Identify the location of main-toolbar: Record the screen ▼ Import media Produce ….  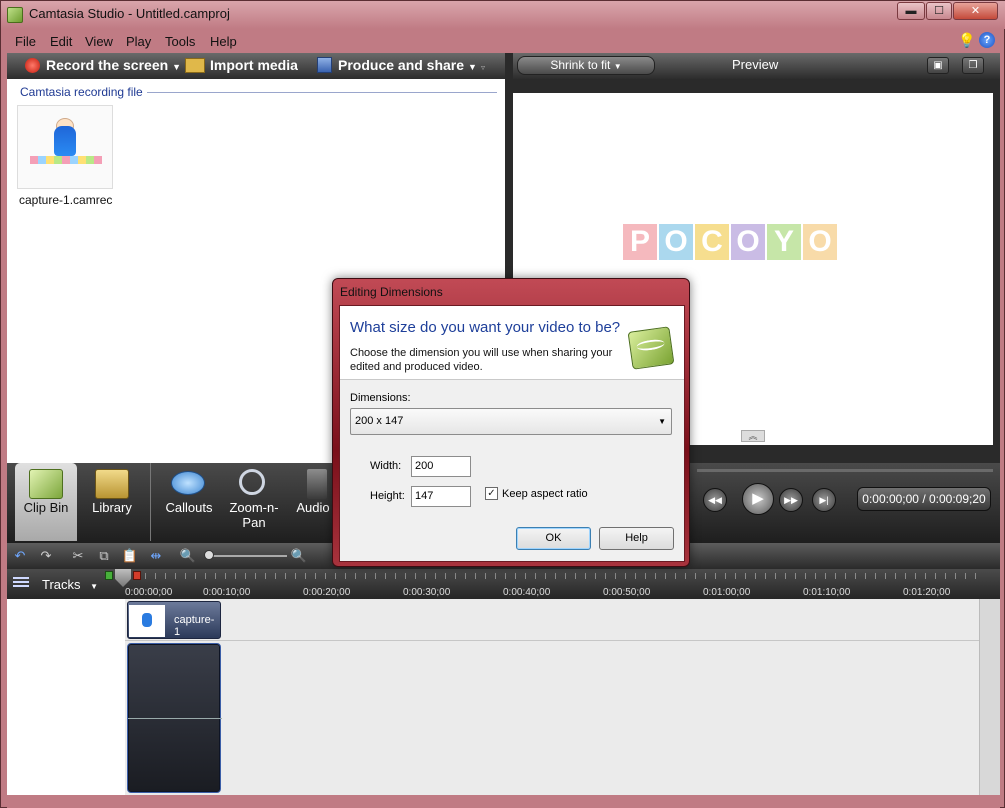
(256, 66).